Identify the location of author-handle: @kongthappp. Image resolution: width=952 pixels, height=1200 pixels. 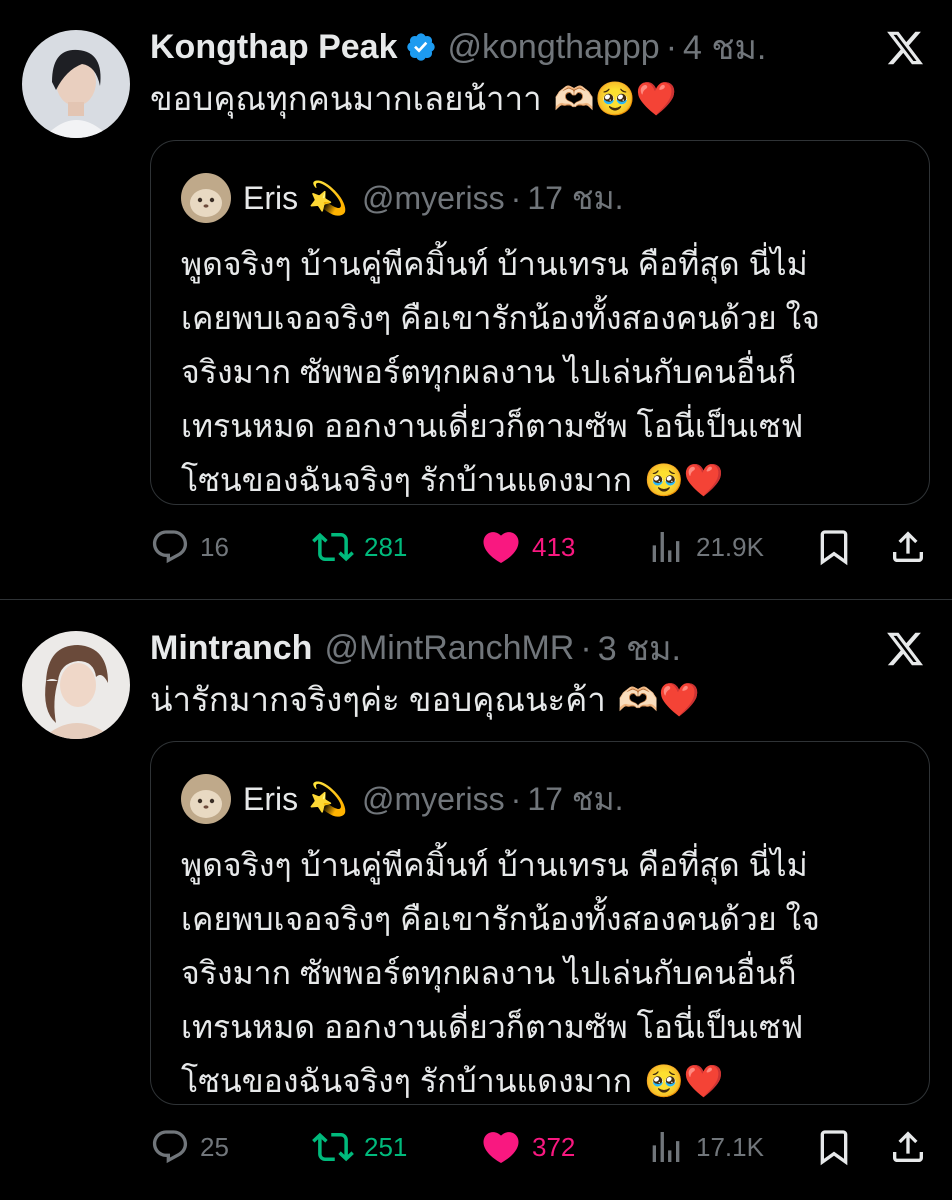
(553, 47).